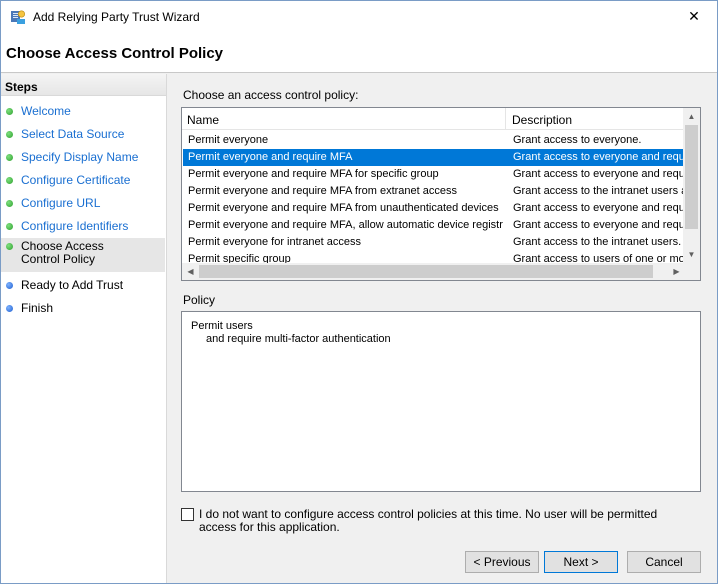  What do you see at coordinates (442, 563) in the screenshot?
I see `wizard-footer: < Previous Next > Cancel` at bounding box center [442, 563].